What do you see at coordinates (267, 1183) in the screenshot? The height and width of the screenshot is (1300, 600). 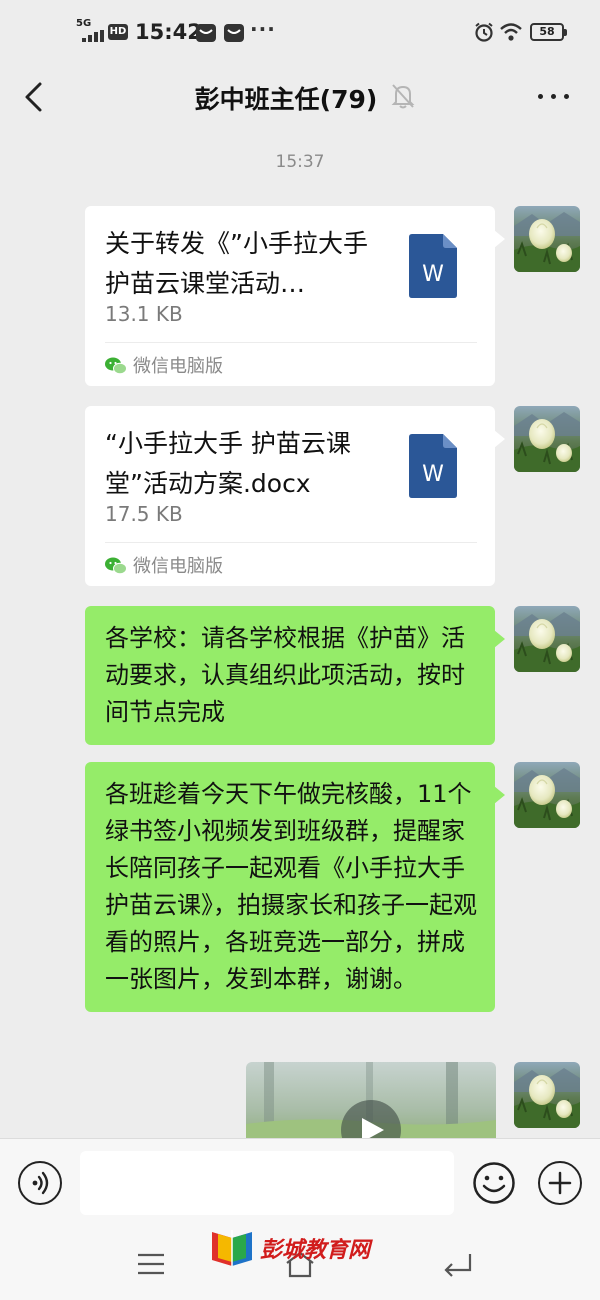 I see `message-input` at bounding box center [267, 1183].